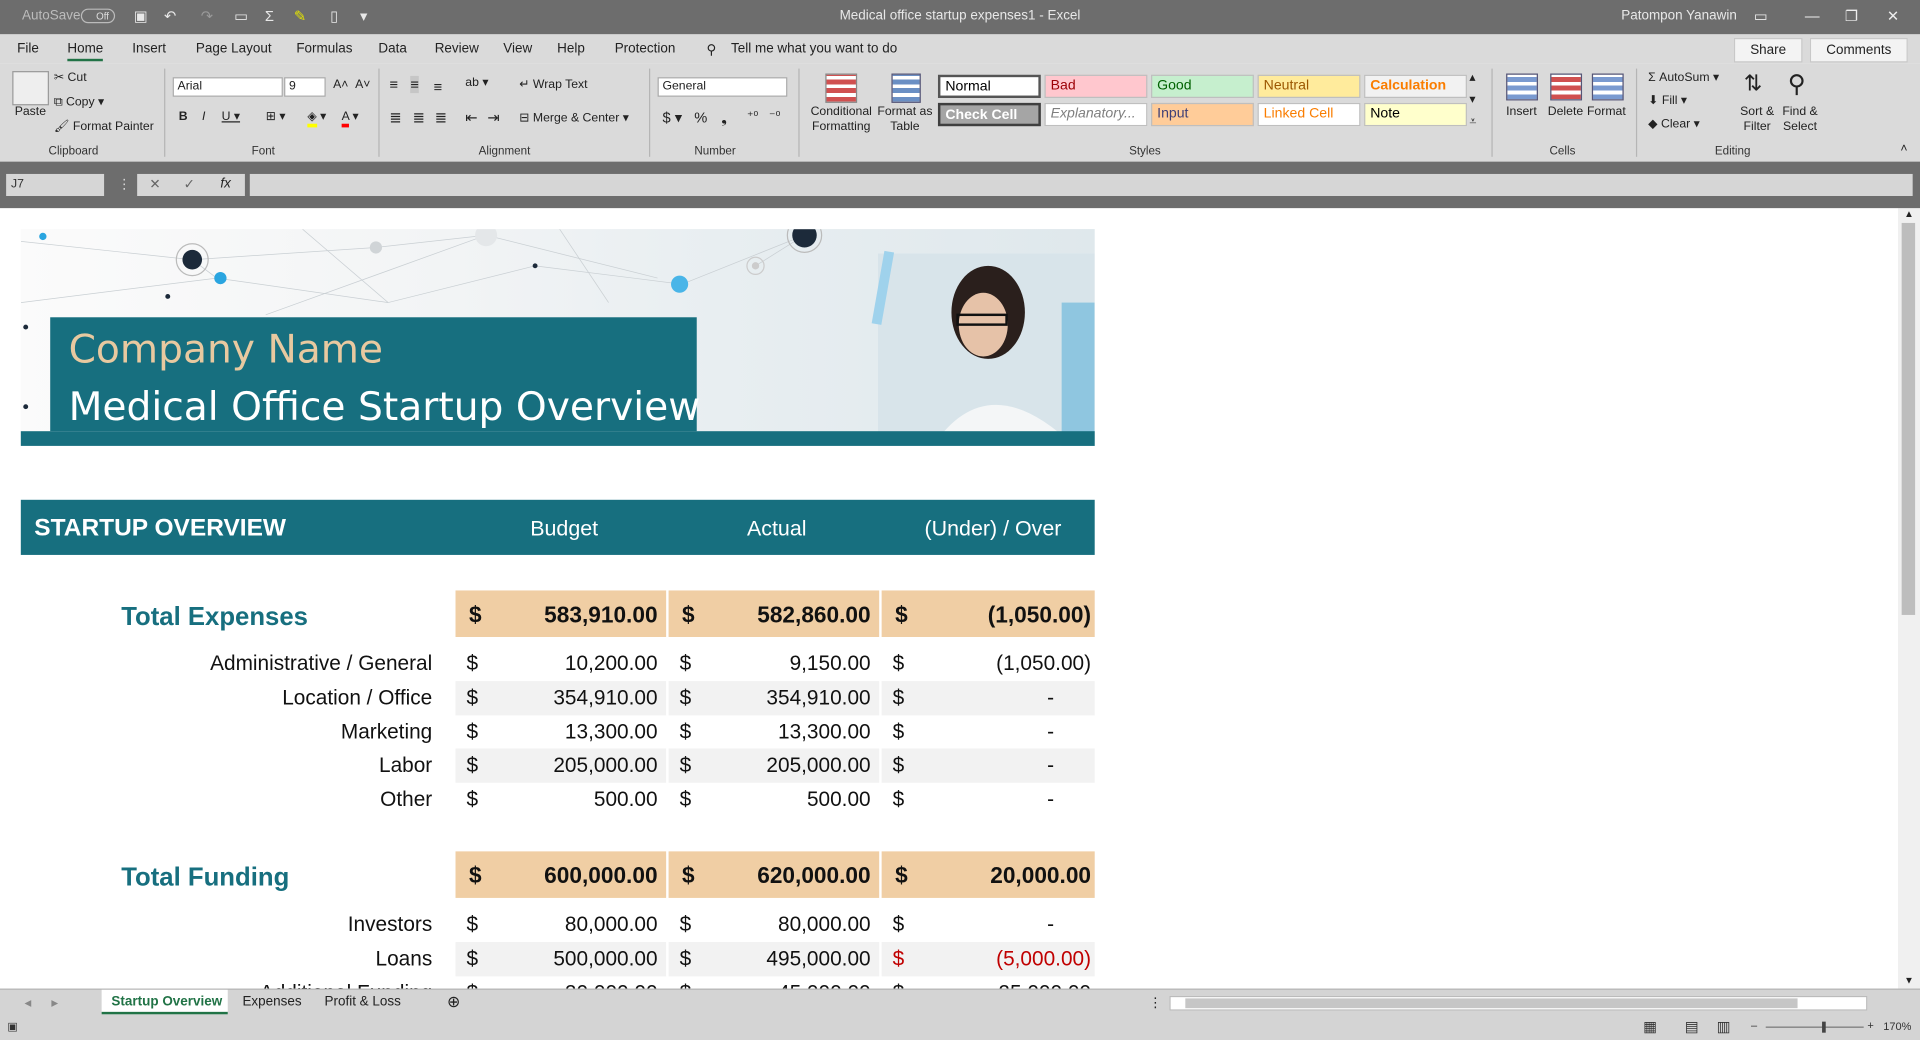 Image resolution: width=1920 pixels, height=1040 pixels. Describe the element at coordinates (225, 183) in the screenshot. I see `insert-function-icon: fx` at that location.